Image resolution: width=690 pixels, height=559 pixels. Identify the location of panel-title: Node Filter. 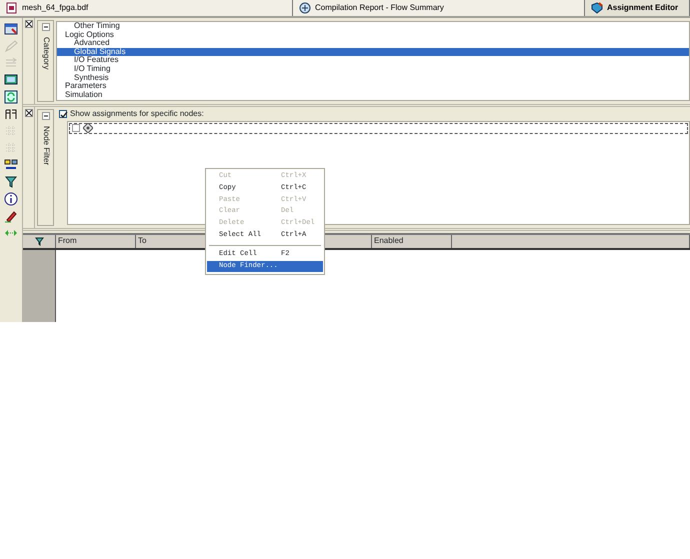
(45, 146).